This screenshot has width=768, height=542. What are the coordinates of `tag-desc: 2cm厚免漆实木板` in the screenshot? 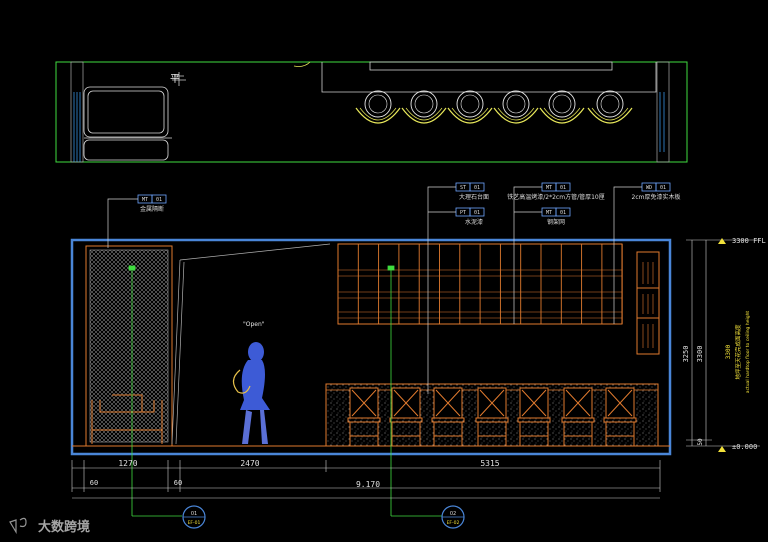 It's located at (656, 197).